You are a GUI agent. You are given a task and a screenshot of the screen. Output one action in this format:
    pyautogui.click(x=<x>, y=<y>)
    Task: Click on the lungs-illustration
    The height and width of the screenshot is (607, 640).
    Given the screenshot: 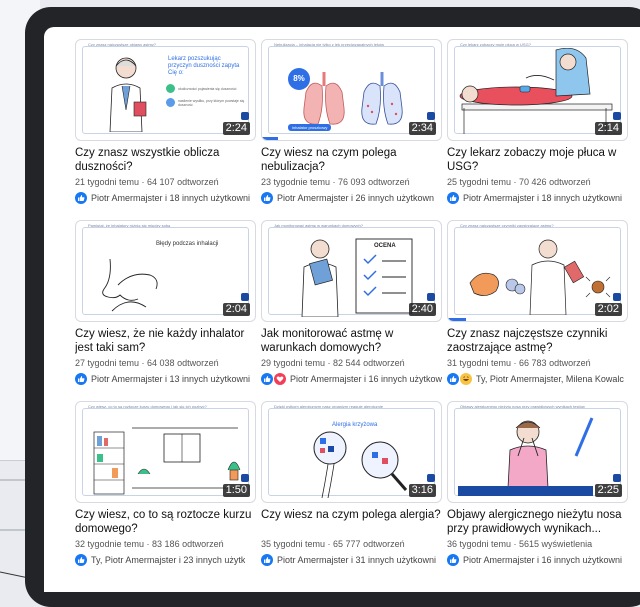 What is the action you would take?
    pyautogui.click(x=353, y=98)
    